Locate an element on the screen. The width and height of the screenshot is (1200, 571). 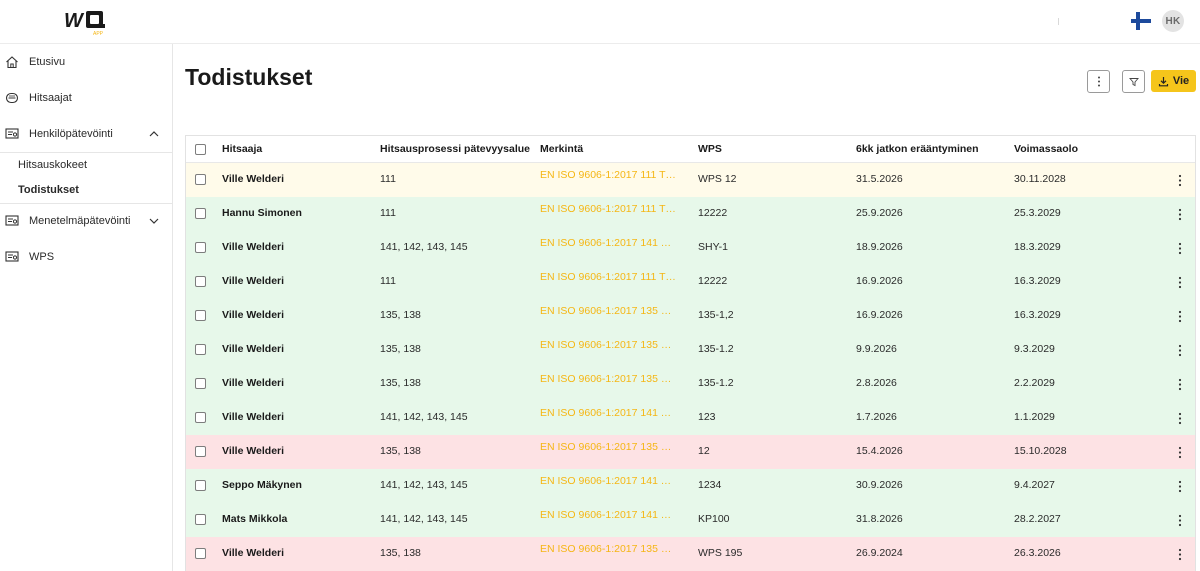
cell-welder: Hannu Simonen is located at coordinates (262, 213).